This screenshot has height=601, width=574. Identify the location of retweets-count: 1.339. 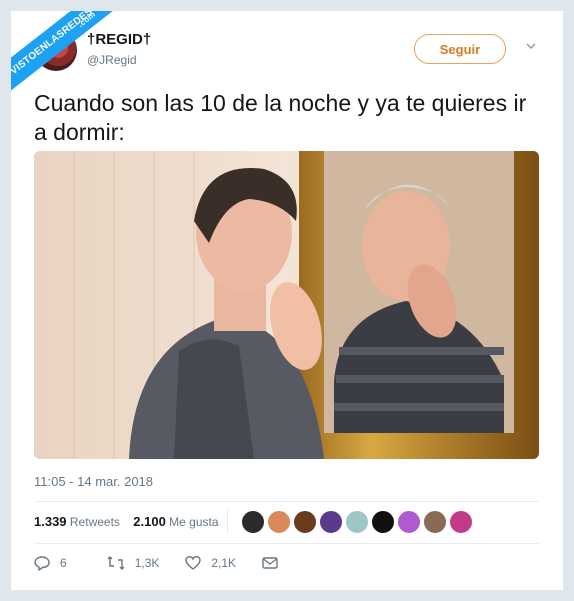
(50, 521).